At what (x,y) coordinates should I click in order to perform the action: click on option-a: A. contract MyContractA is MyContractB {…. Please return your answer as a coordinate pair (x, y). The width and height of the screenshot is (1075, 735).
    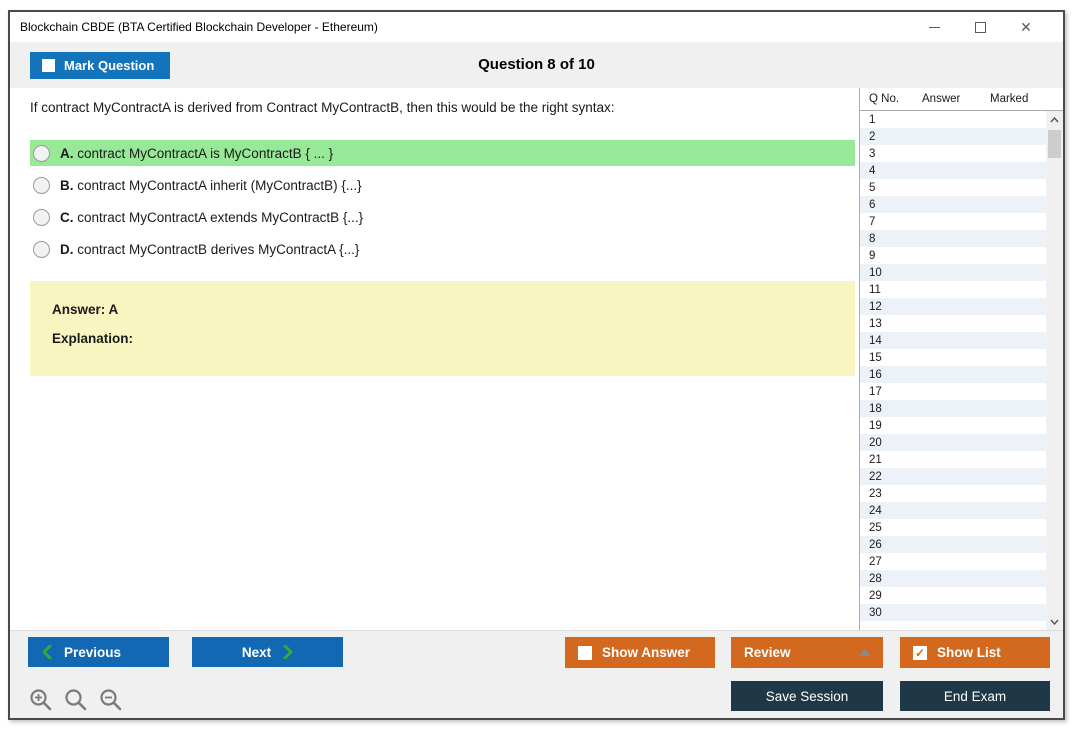
    Looking at the image, I should click on (442, 153).